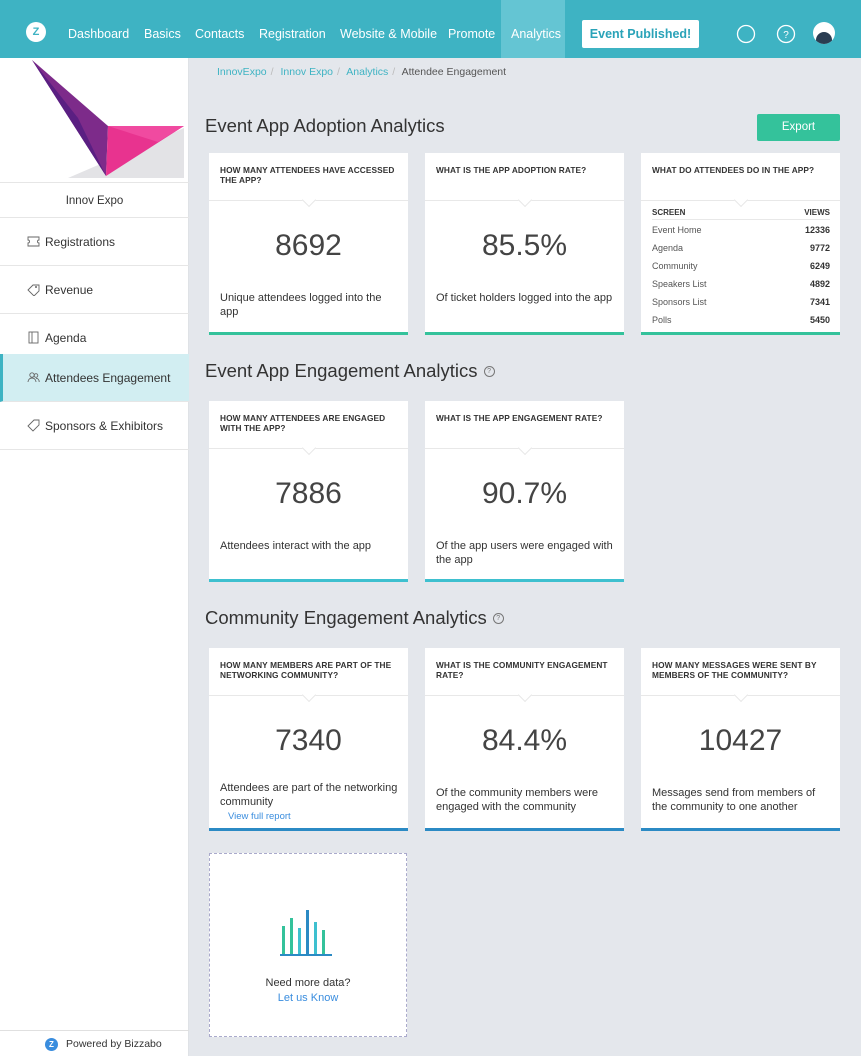 The image size is (861, 1056). What do you see at coordinates (677, 230) in the screenshot?
I see `screen-name: Event Home` at bounding box center [677, 230].